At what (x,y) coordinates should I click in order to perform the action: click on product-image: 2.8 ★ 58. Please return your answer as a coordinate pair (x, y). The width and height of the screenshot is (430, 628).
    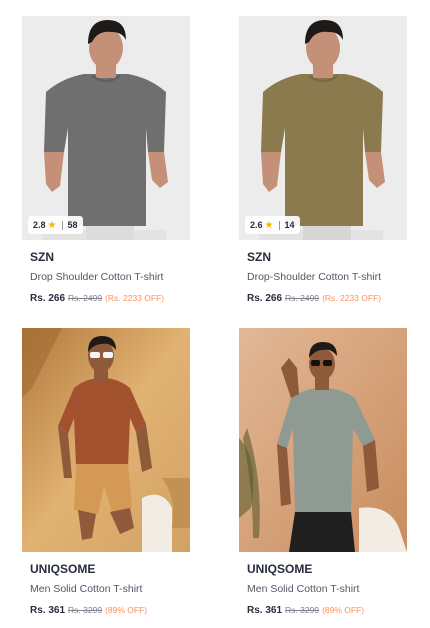
    Looking at the image, I should click on (106, 128).